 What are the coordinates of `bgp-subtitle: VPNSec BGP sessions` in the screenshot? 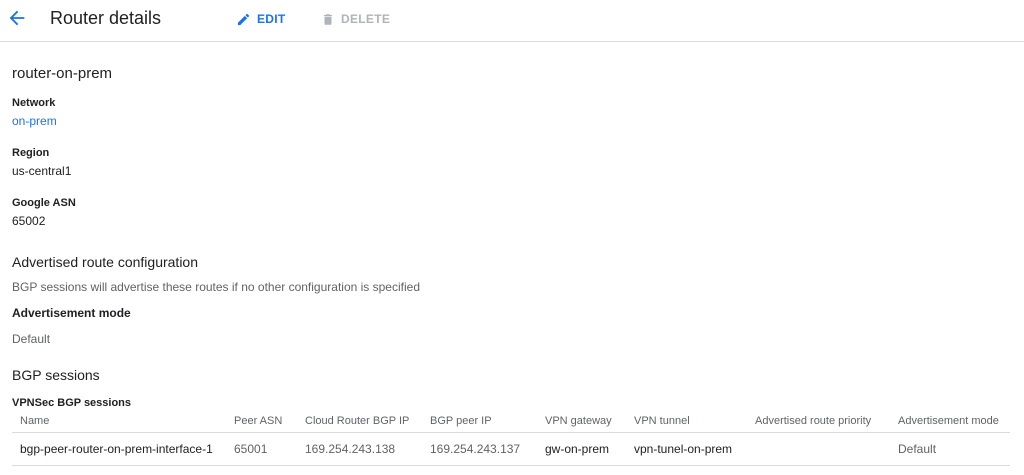 It's located at (72, 403).